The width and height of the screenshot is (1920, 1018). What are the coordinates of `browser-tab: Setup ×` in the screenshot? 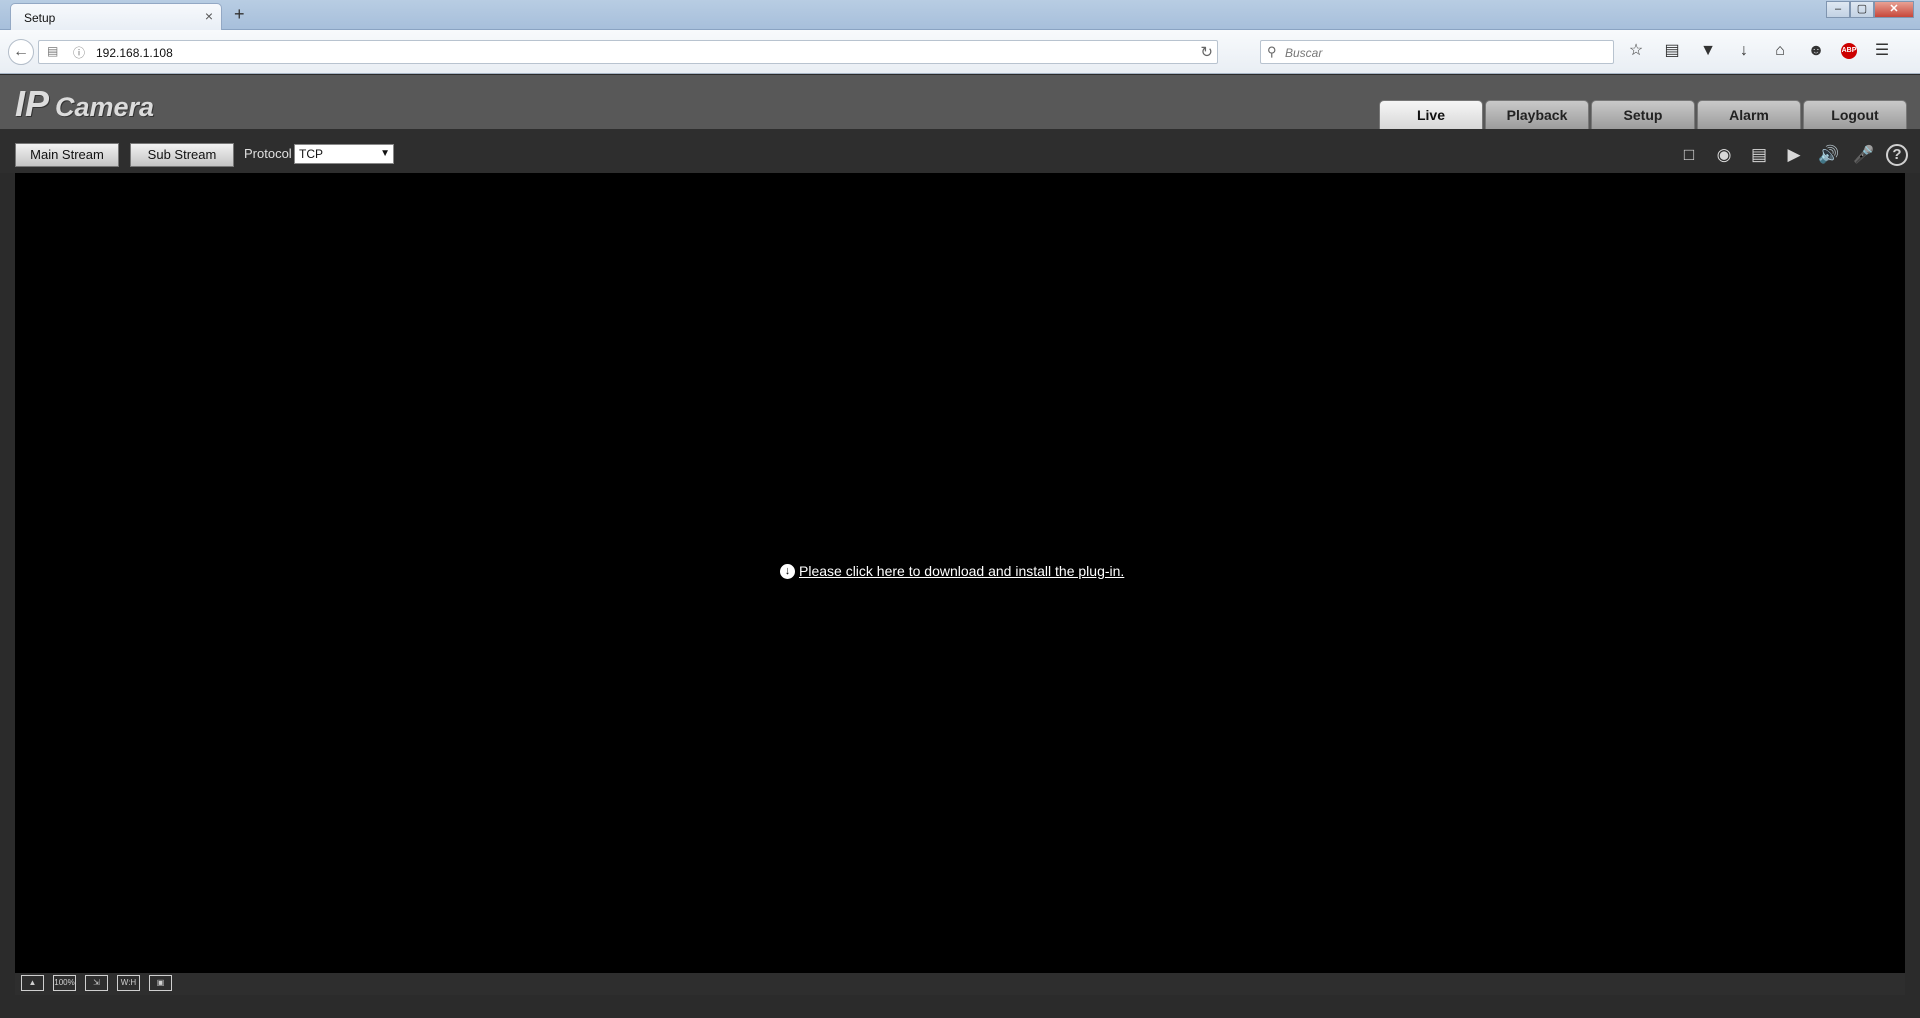 It's located at (116, 17).